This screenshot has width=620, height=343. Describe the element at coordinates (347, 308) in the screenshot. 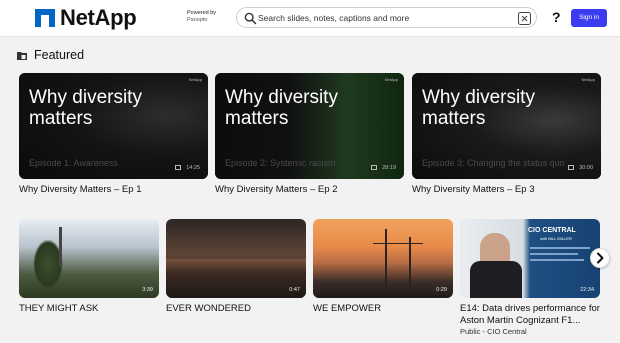

I see `video-title: WE EMPOWER` at that location.